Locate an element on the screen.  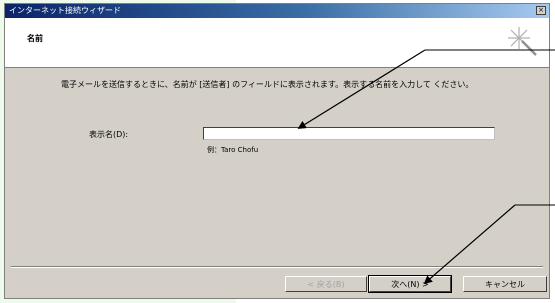
page-heading: 名前 is located at coordinates (35, 38).